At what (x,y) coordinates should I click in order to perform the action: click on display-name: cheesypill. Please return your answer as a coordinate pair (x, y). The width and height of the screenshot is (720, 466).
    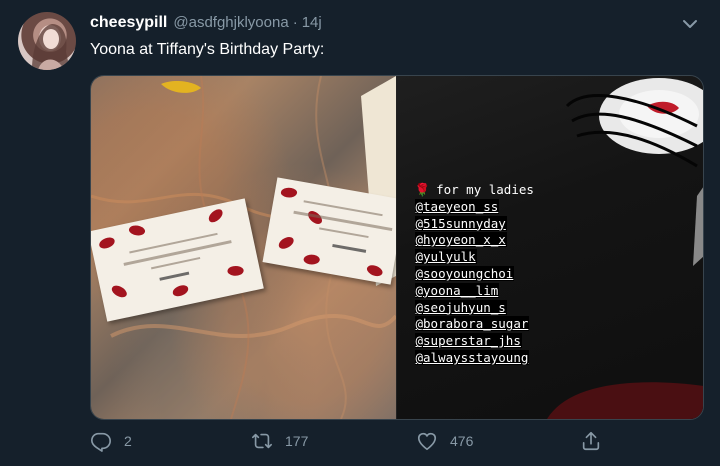
    Looking at the image, I should click on (128, 23).